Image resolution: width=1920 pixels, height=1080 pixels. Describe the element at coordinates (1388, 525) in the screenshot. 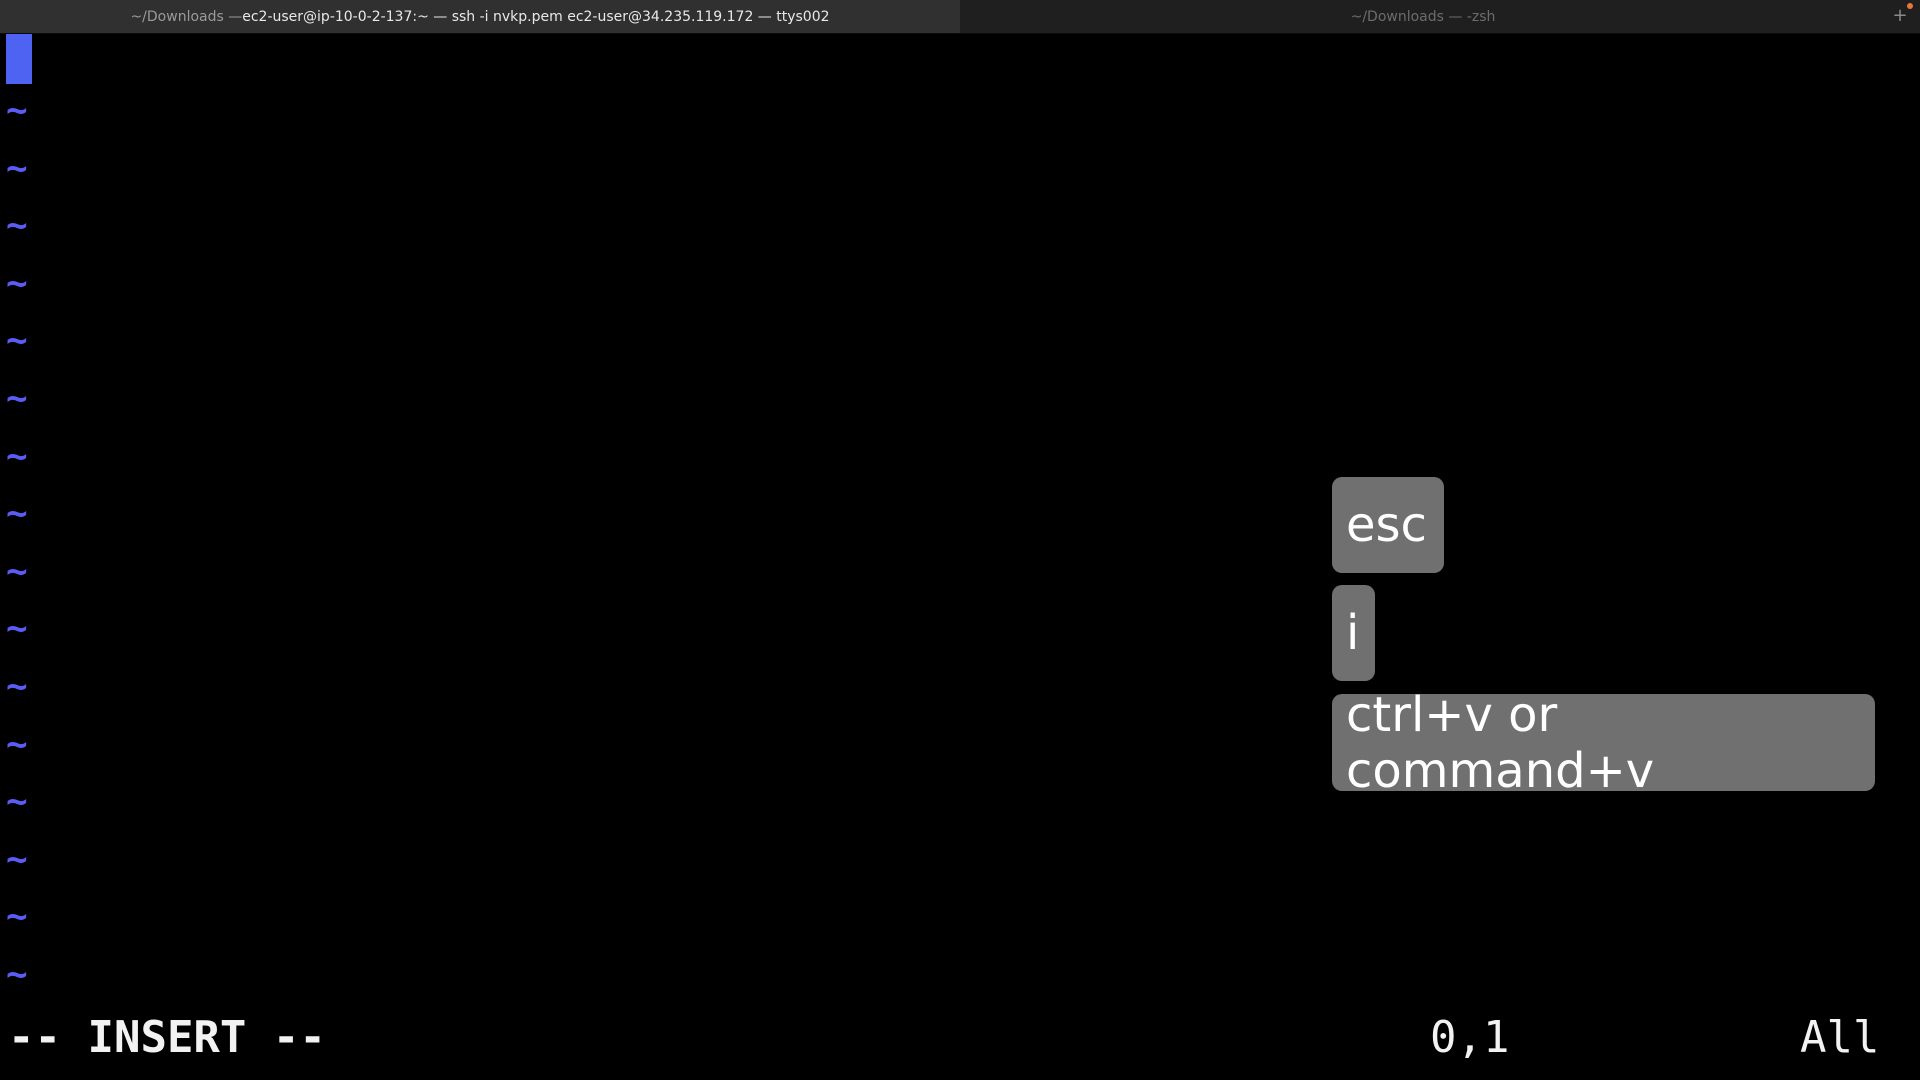

I see `keycap-esc: esc` at that location.